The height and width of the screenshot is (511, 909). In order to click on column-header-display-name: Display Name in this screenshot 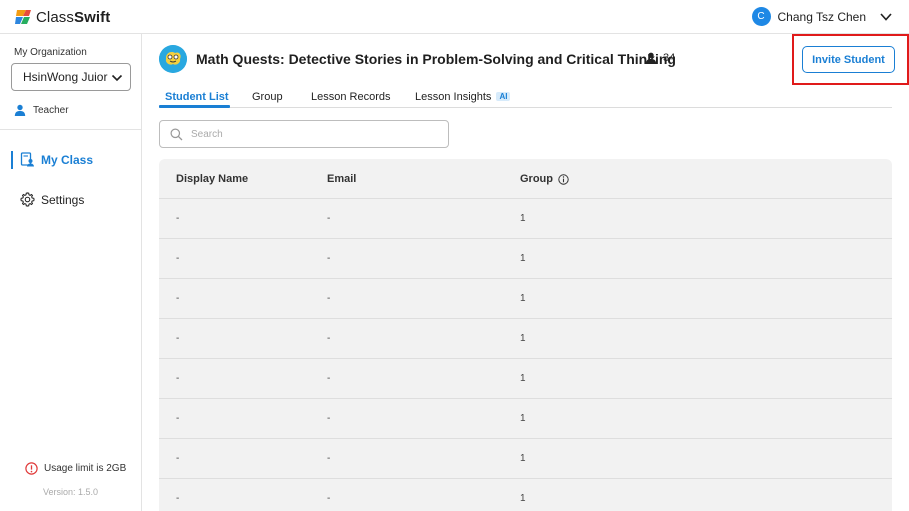, I will do `click(212, 179)`.